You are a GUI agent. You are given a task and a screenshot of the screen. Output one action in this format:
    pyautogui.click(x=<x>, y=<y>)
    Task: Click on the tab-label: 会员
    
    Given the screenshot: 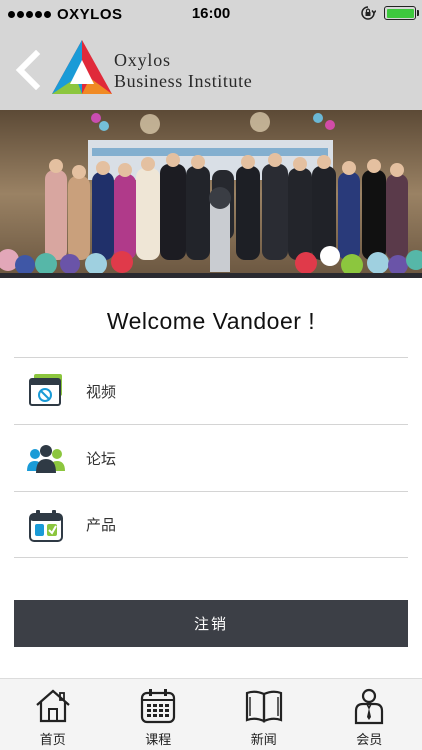 What is the action you would take?
    pyautogui.click(x=369, y=739)
    